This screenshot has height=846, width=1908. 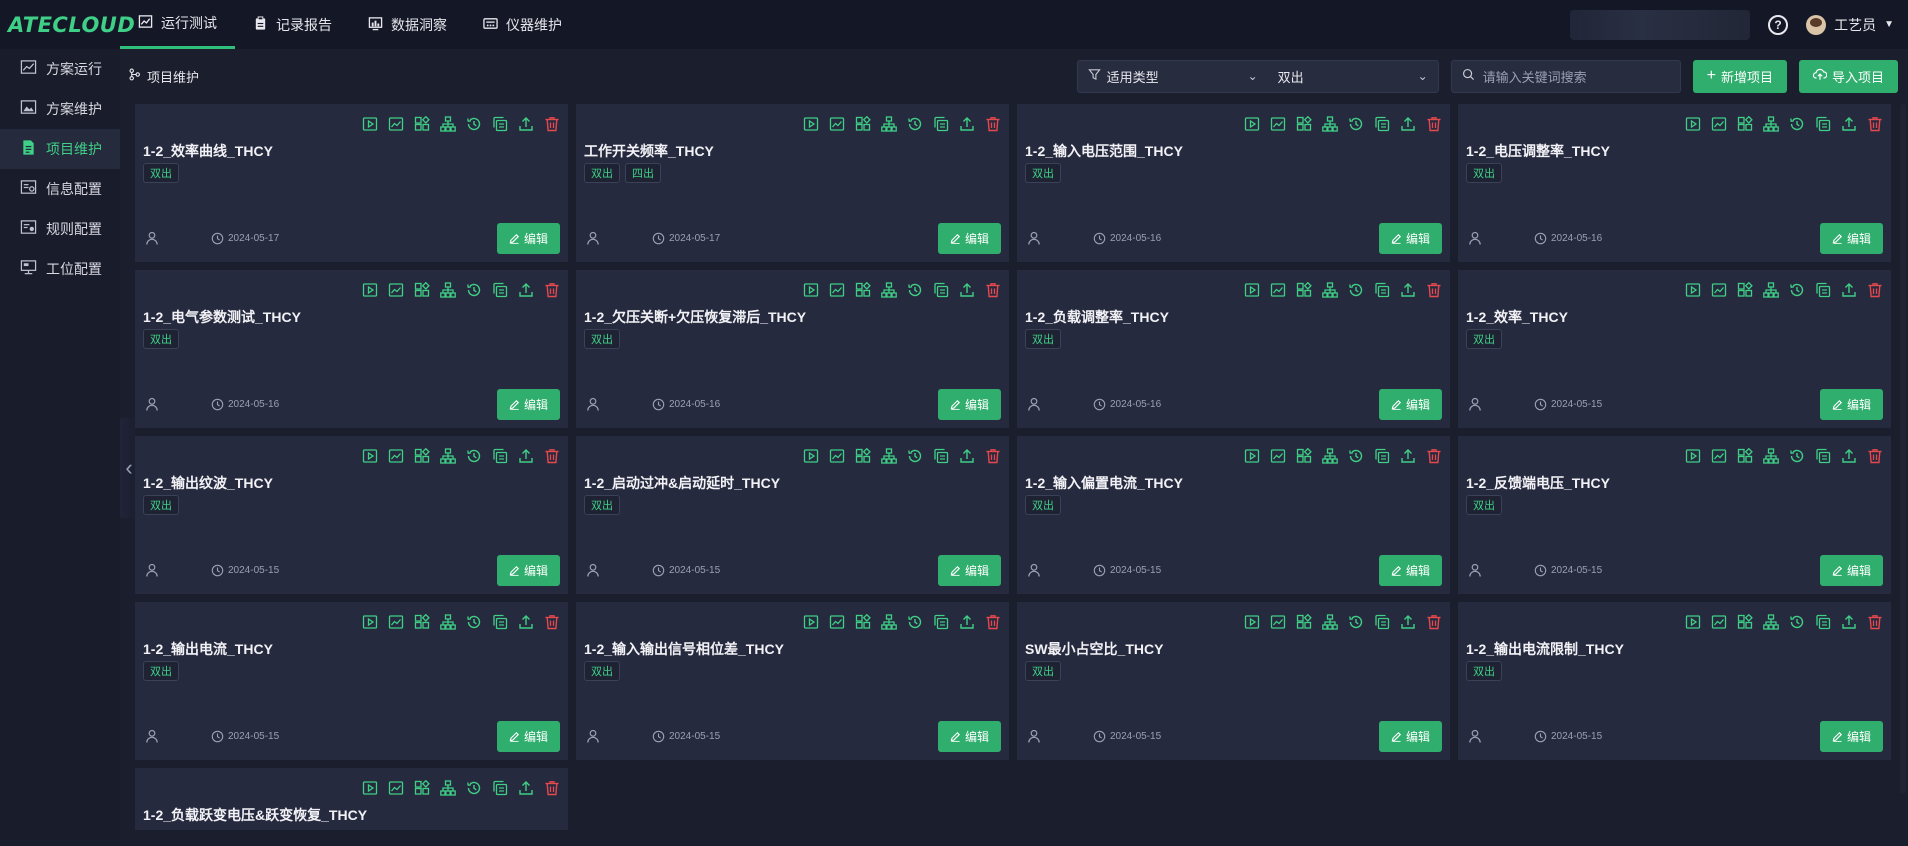 What do you see at coordinates (60, 109) in the screenshot?
I see `sidebar-item-plan-maintenance: 方案维护` at bounding box center [60, 109].